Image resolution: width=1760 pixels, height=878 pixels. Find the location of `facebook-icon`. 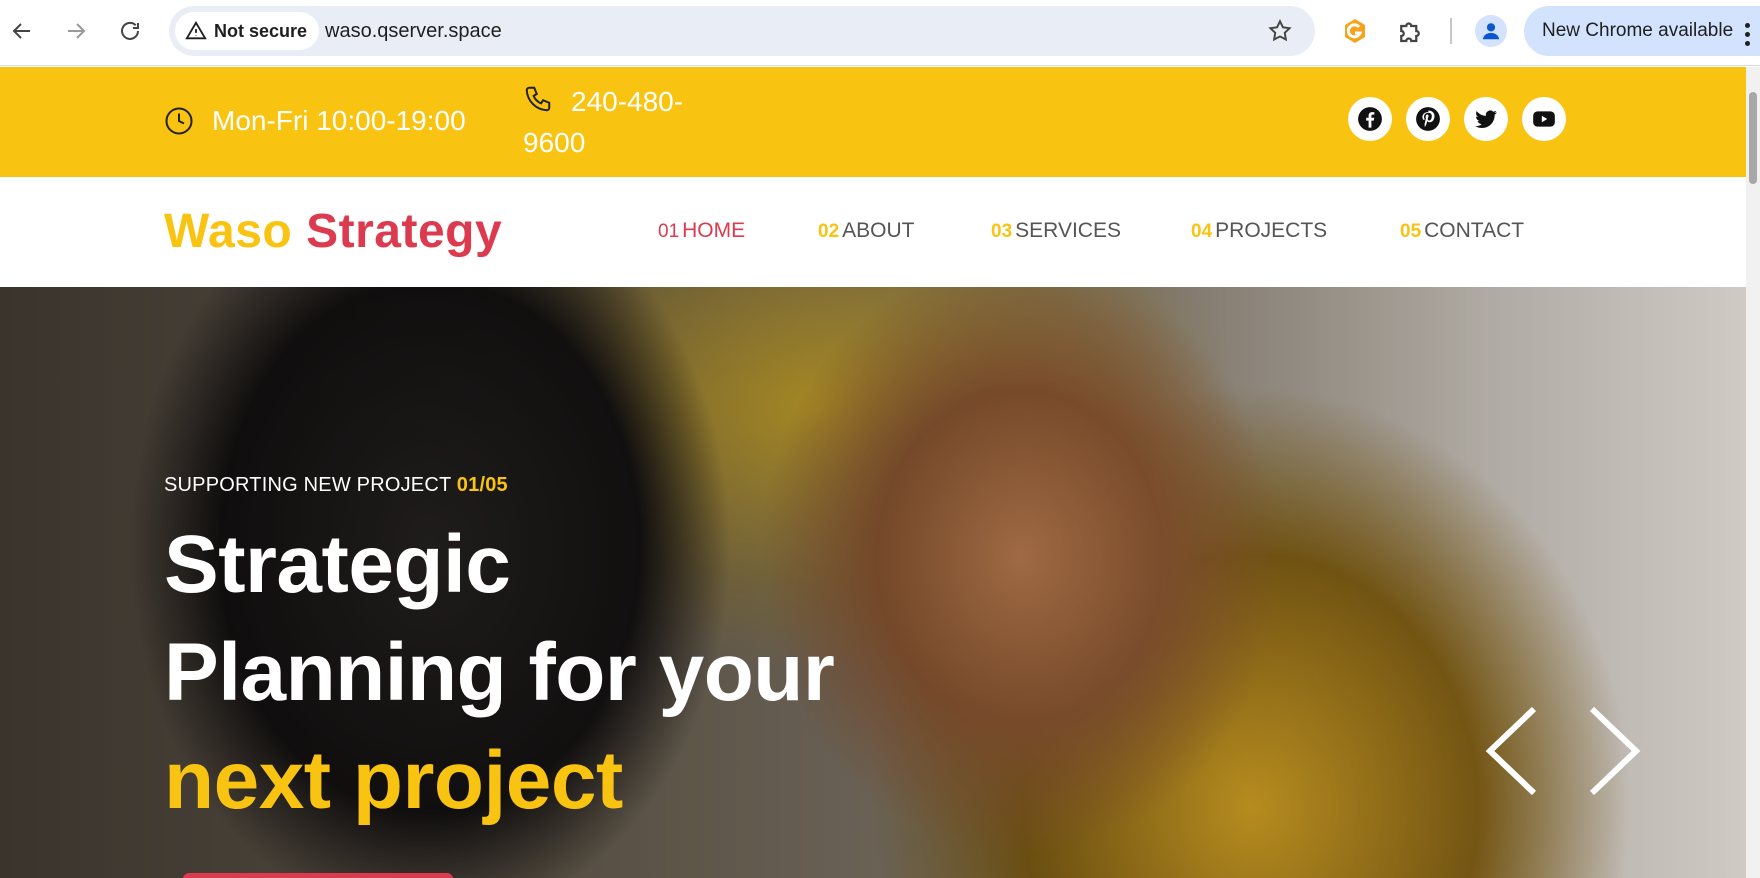

facebook-icon is located at coordinates (1370, 119).